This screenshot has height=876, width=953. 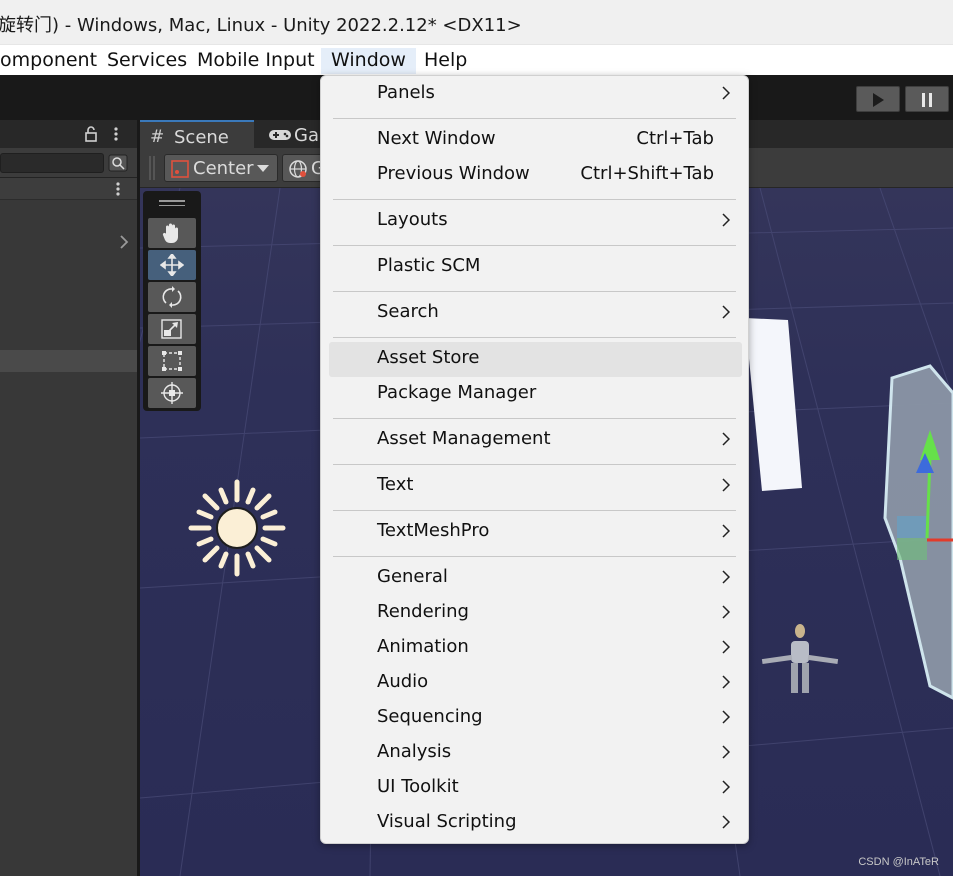 I want to click on transform-tool-button, so click(x=172, y=393).